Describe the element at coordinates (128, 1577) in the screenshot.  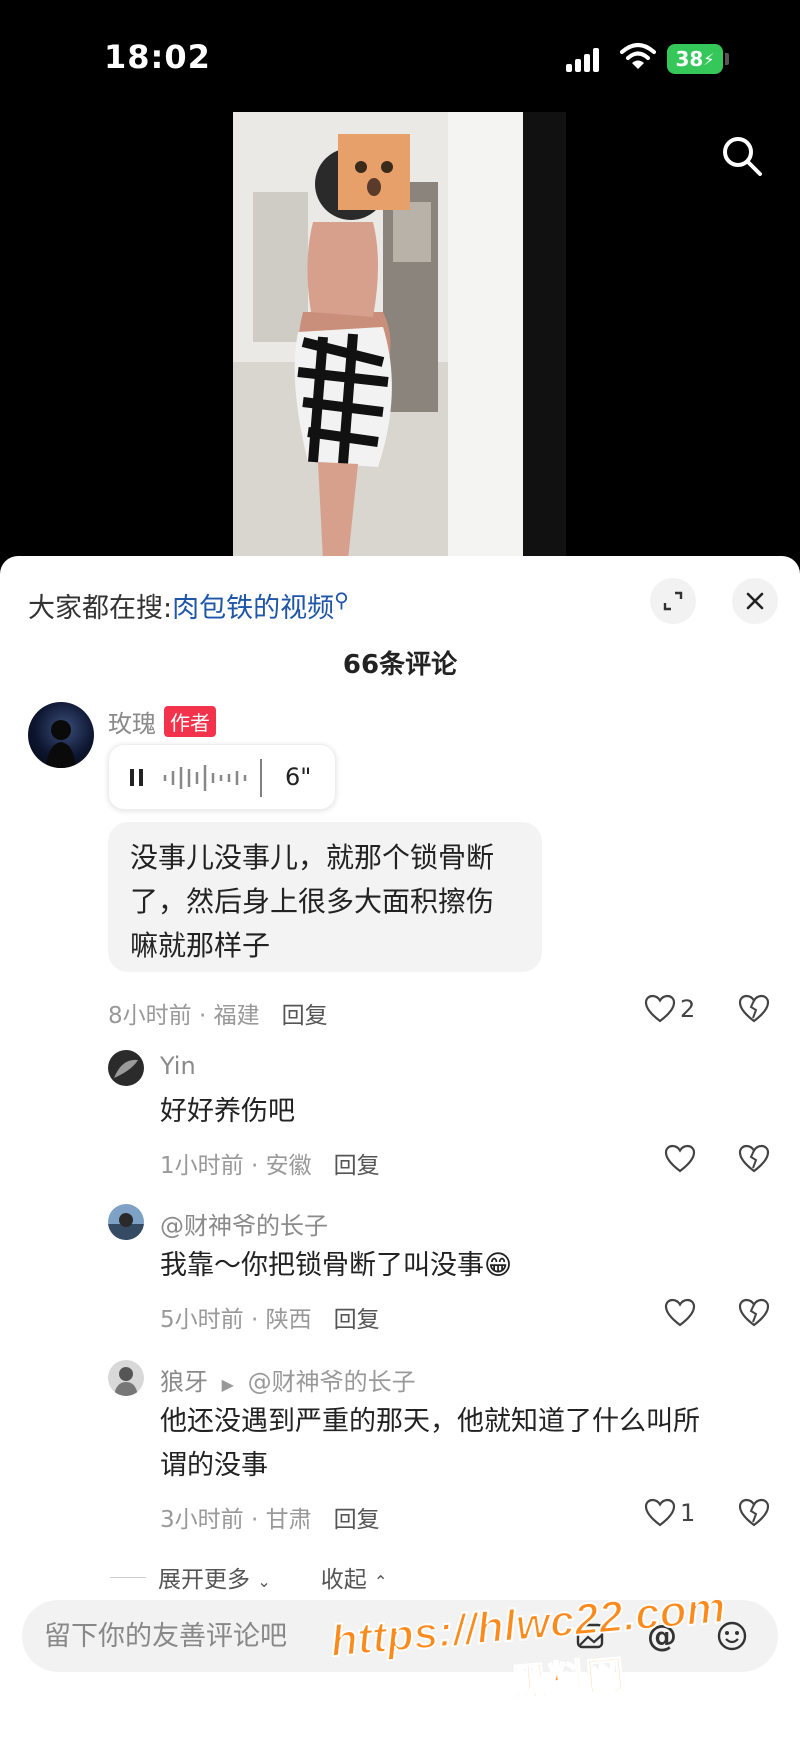
I see `divider-line` at that location.